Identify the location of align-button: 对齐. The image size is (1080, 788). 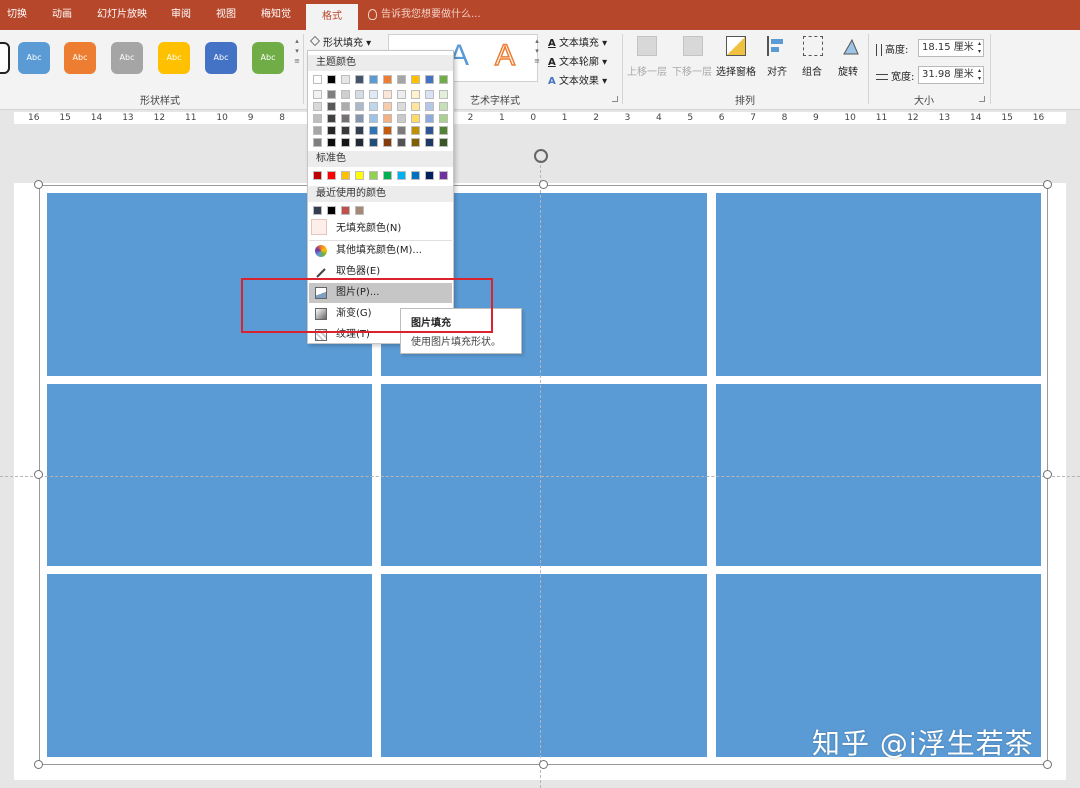
(777, 70).